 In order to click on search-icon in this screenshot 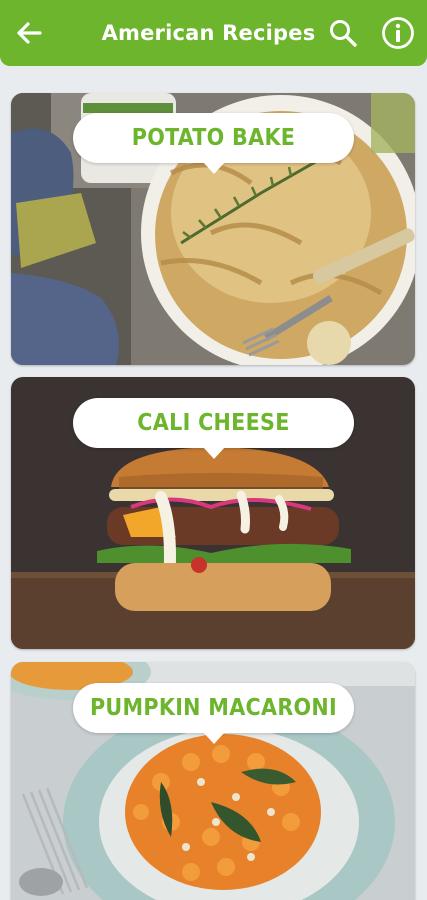, I will do `click(343, 33)`.